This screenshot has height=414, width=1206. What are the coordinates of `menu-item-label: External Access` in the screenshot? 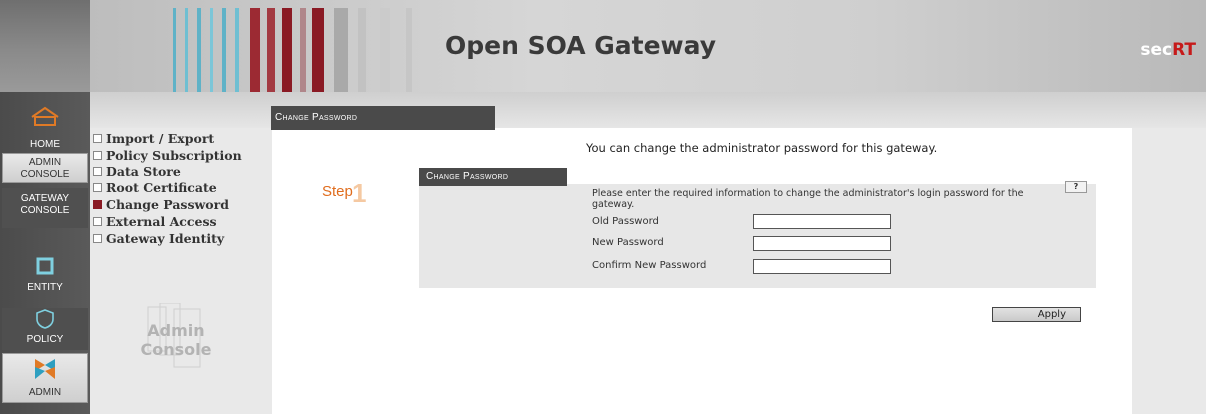 It's located at (161, 221).